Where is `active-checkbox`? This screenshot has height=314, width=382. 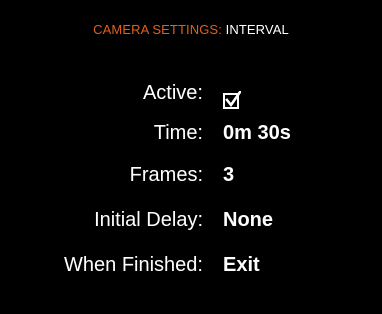
active-checkbox is located at coordinates (232, 100).